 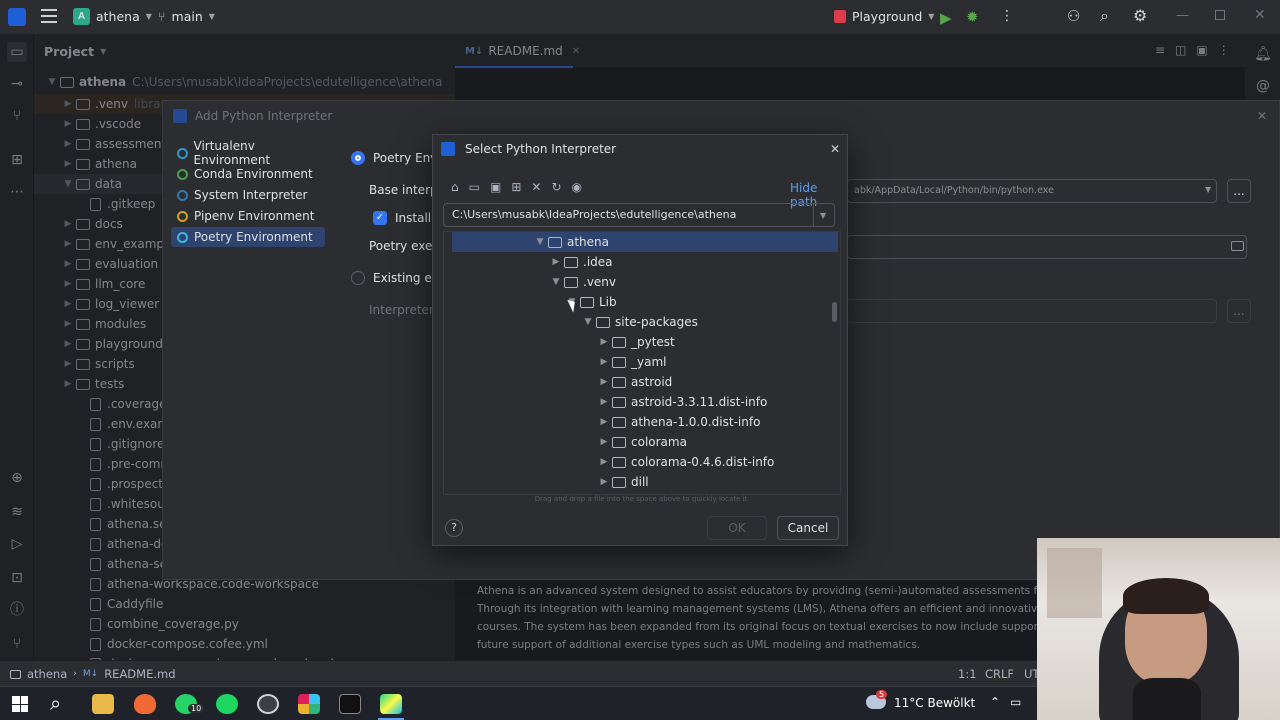 I want to click on line-separator: CRLF, so click(x=999, y=674).